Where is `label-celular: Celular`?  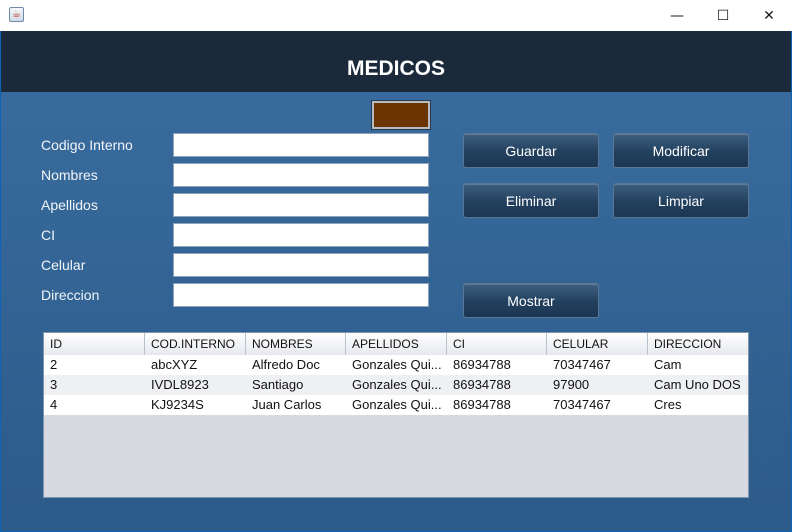 label-celular: Celular is located at coordinates (63, 265).